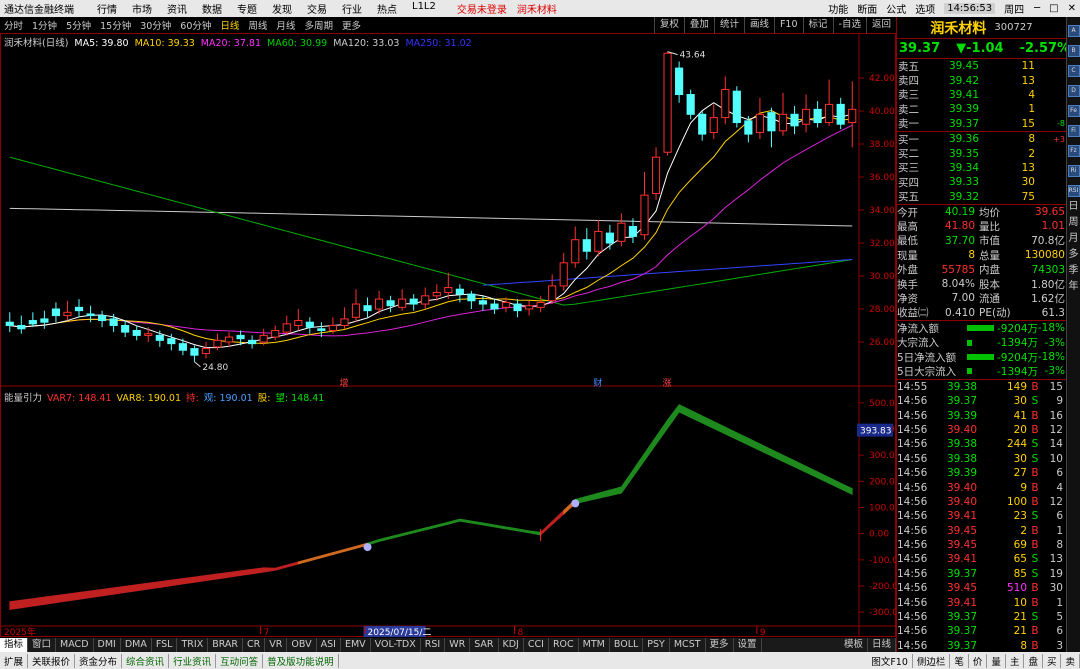 This screenshot has width=1080, height=669. I want to click on status-right-item-1: 侧边栏, so click(932, 660).